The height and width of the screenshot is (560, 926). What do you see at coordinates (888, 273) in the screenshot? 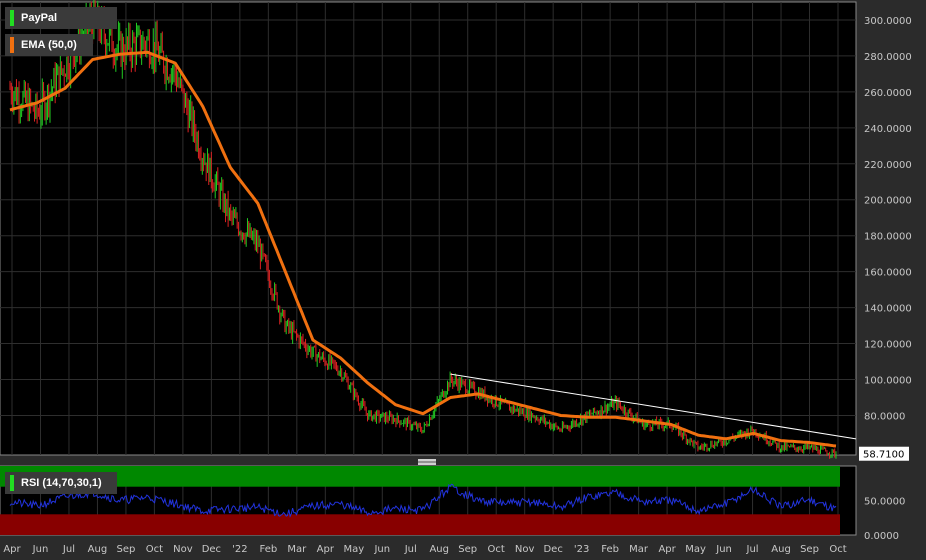
I see `price-y-tick-label: 160.0000` at bounding box center [888, 273].